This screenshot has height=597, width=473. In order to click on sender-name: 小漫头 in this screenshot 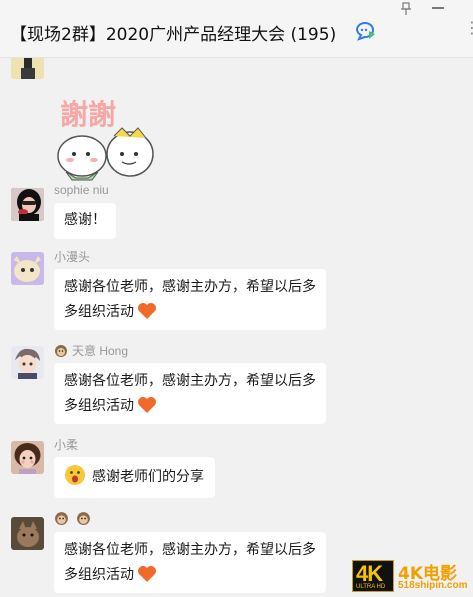, I will do `click(72, 257)`.